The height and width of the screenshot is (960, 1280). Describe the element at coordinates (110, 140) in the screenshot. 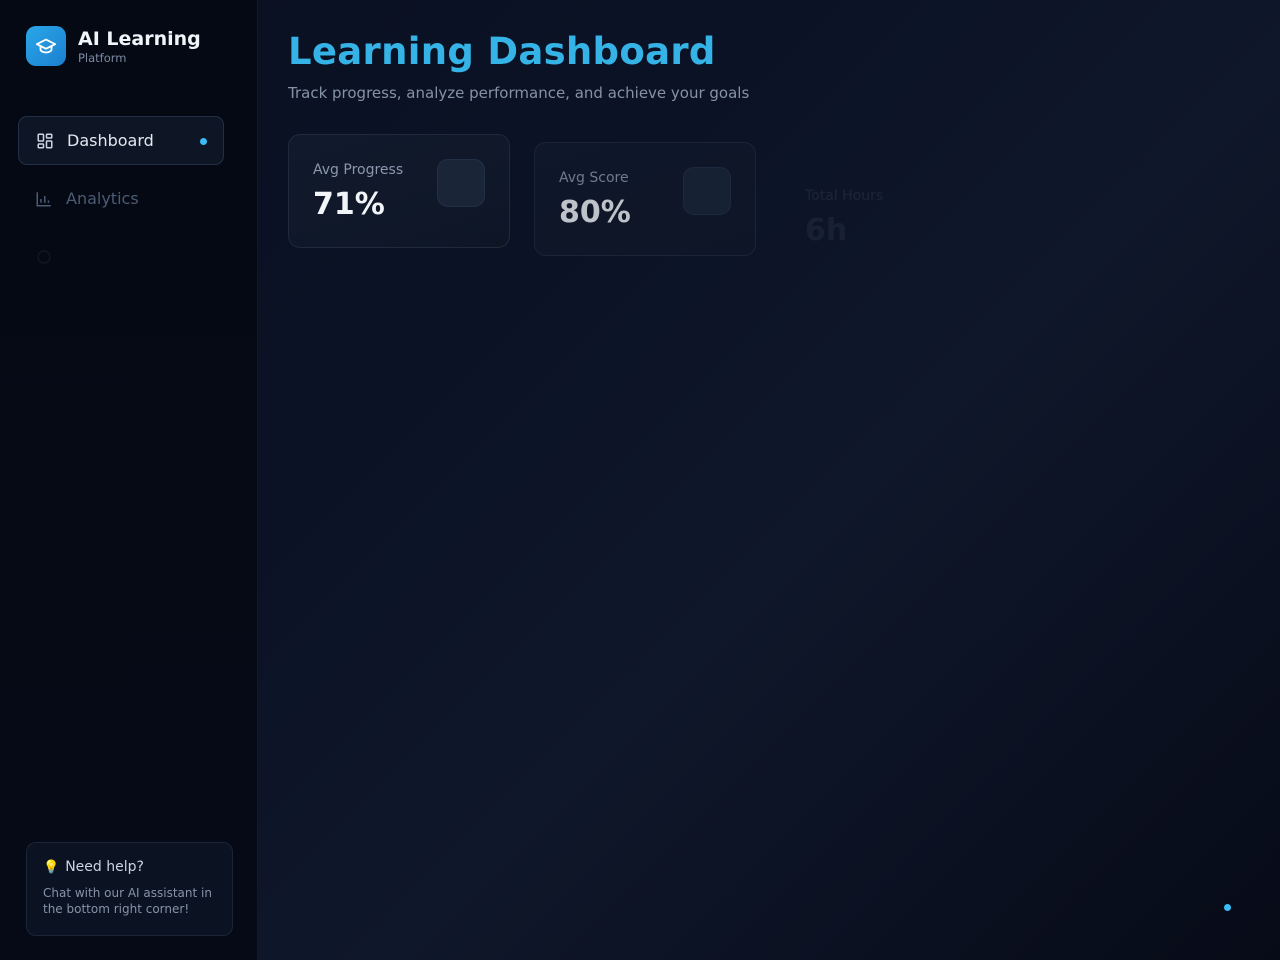

I see `sidebar-item-label: Dashboard` at that location.